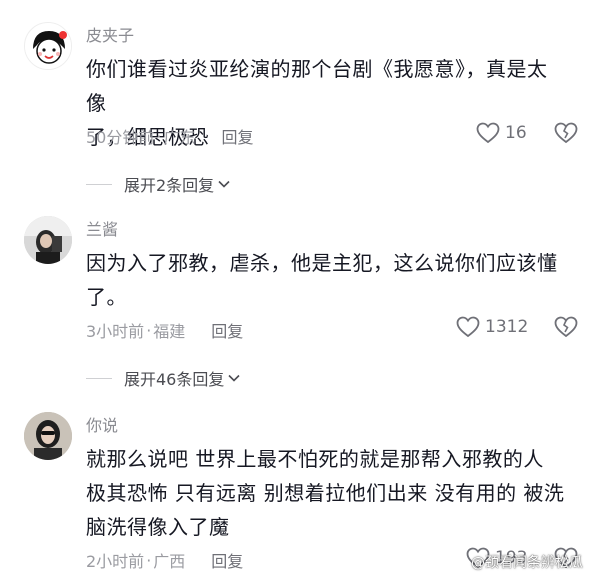  I want to click on expand-replies-label: 展开2条回复, so click(169, 185).